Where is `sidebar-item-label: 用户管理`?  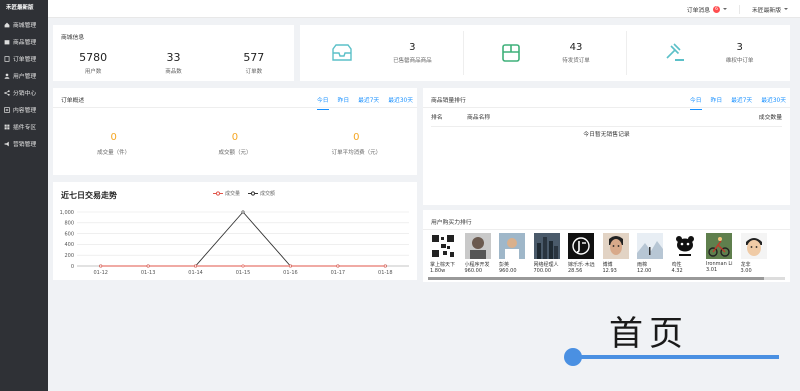 sidebar-item-label: 用户管理 is located at coordinates (25, 77).